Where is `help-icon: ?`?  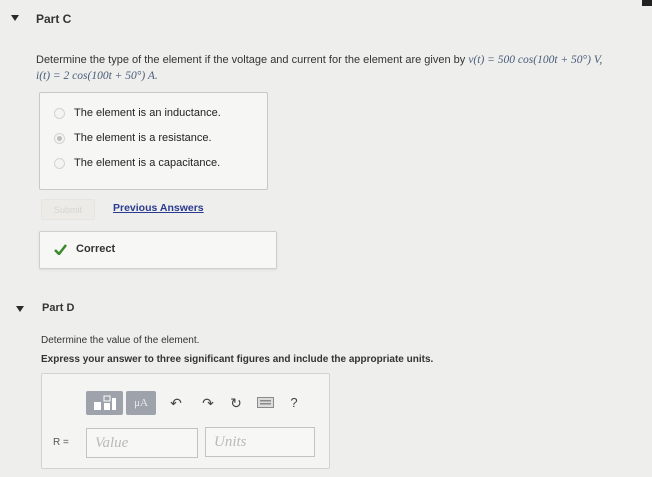 help-icon: ? is located at coordinates (294, 402).